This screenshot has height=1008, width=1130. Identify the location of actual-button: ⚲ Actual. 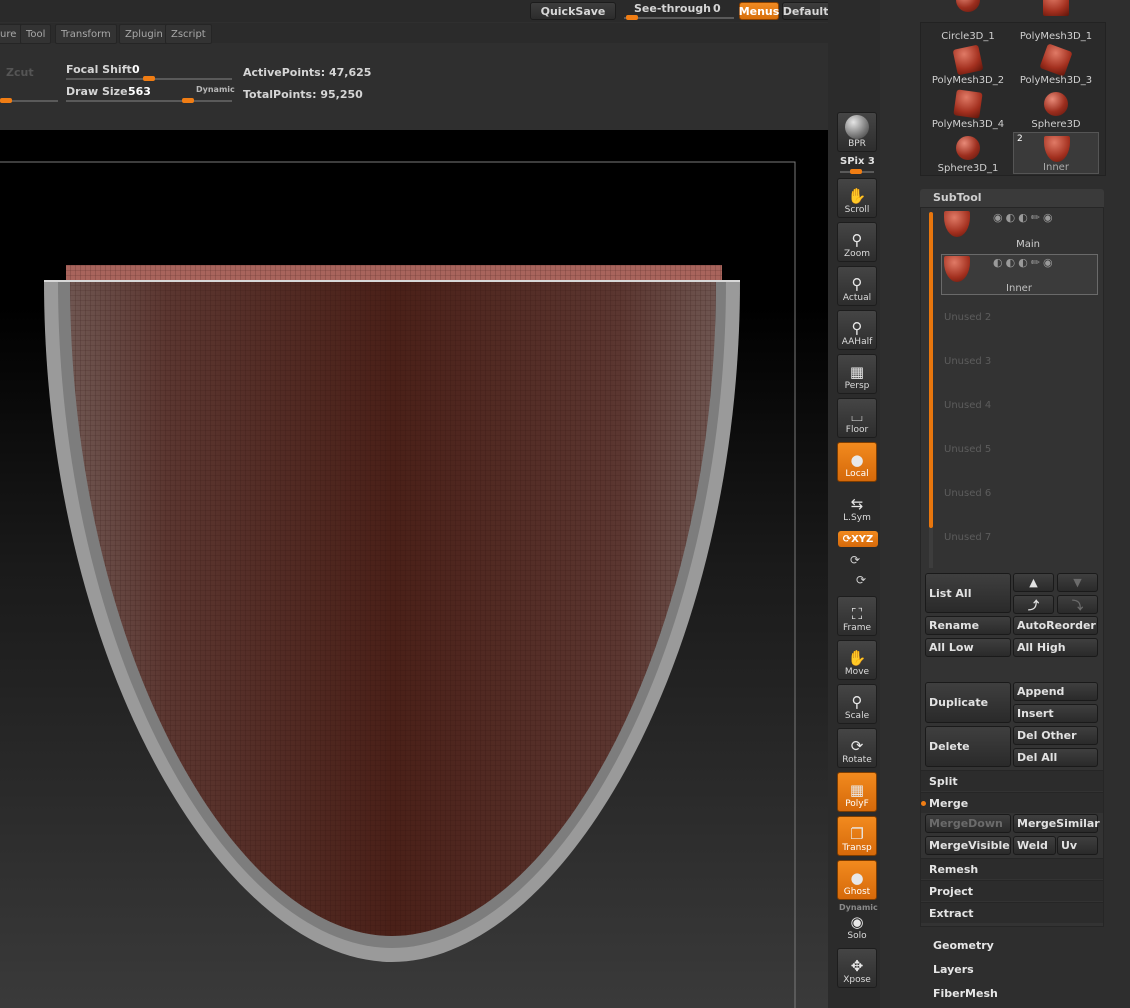
(857, 286).